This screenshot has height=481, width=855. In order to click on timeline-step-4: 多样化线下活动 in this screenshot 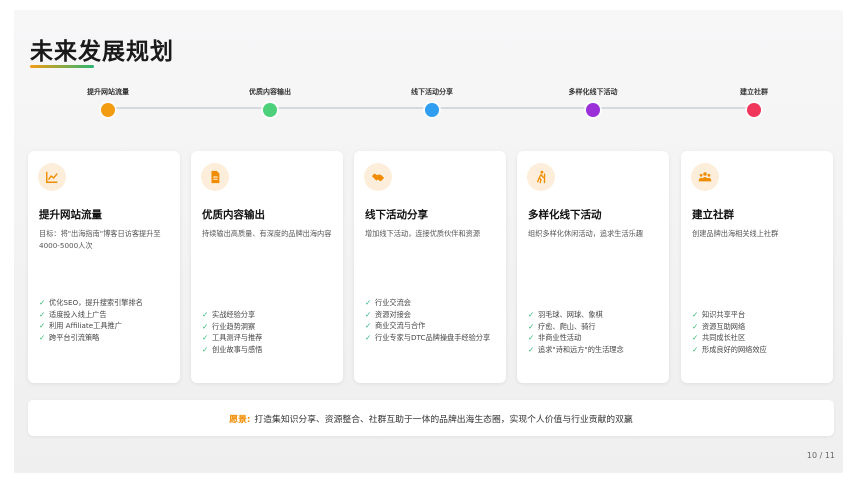, I will do `click(593, 102)`.